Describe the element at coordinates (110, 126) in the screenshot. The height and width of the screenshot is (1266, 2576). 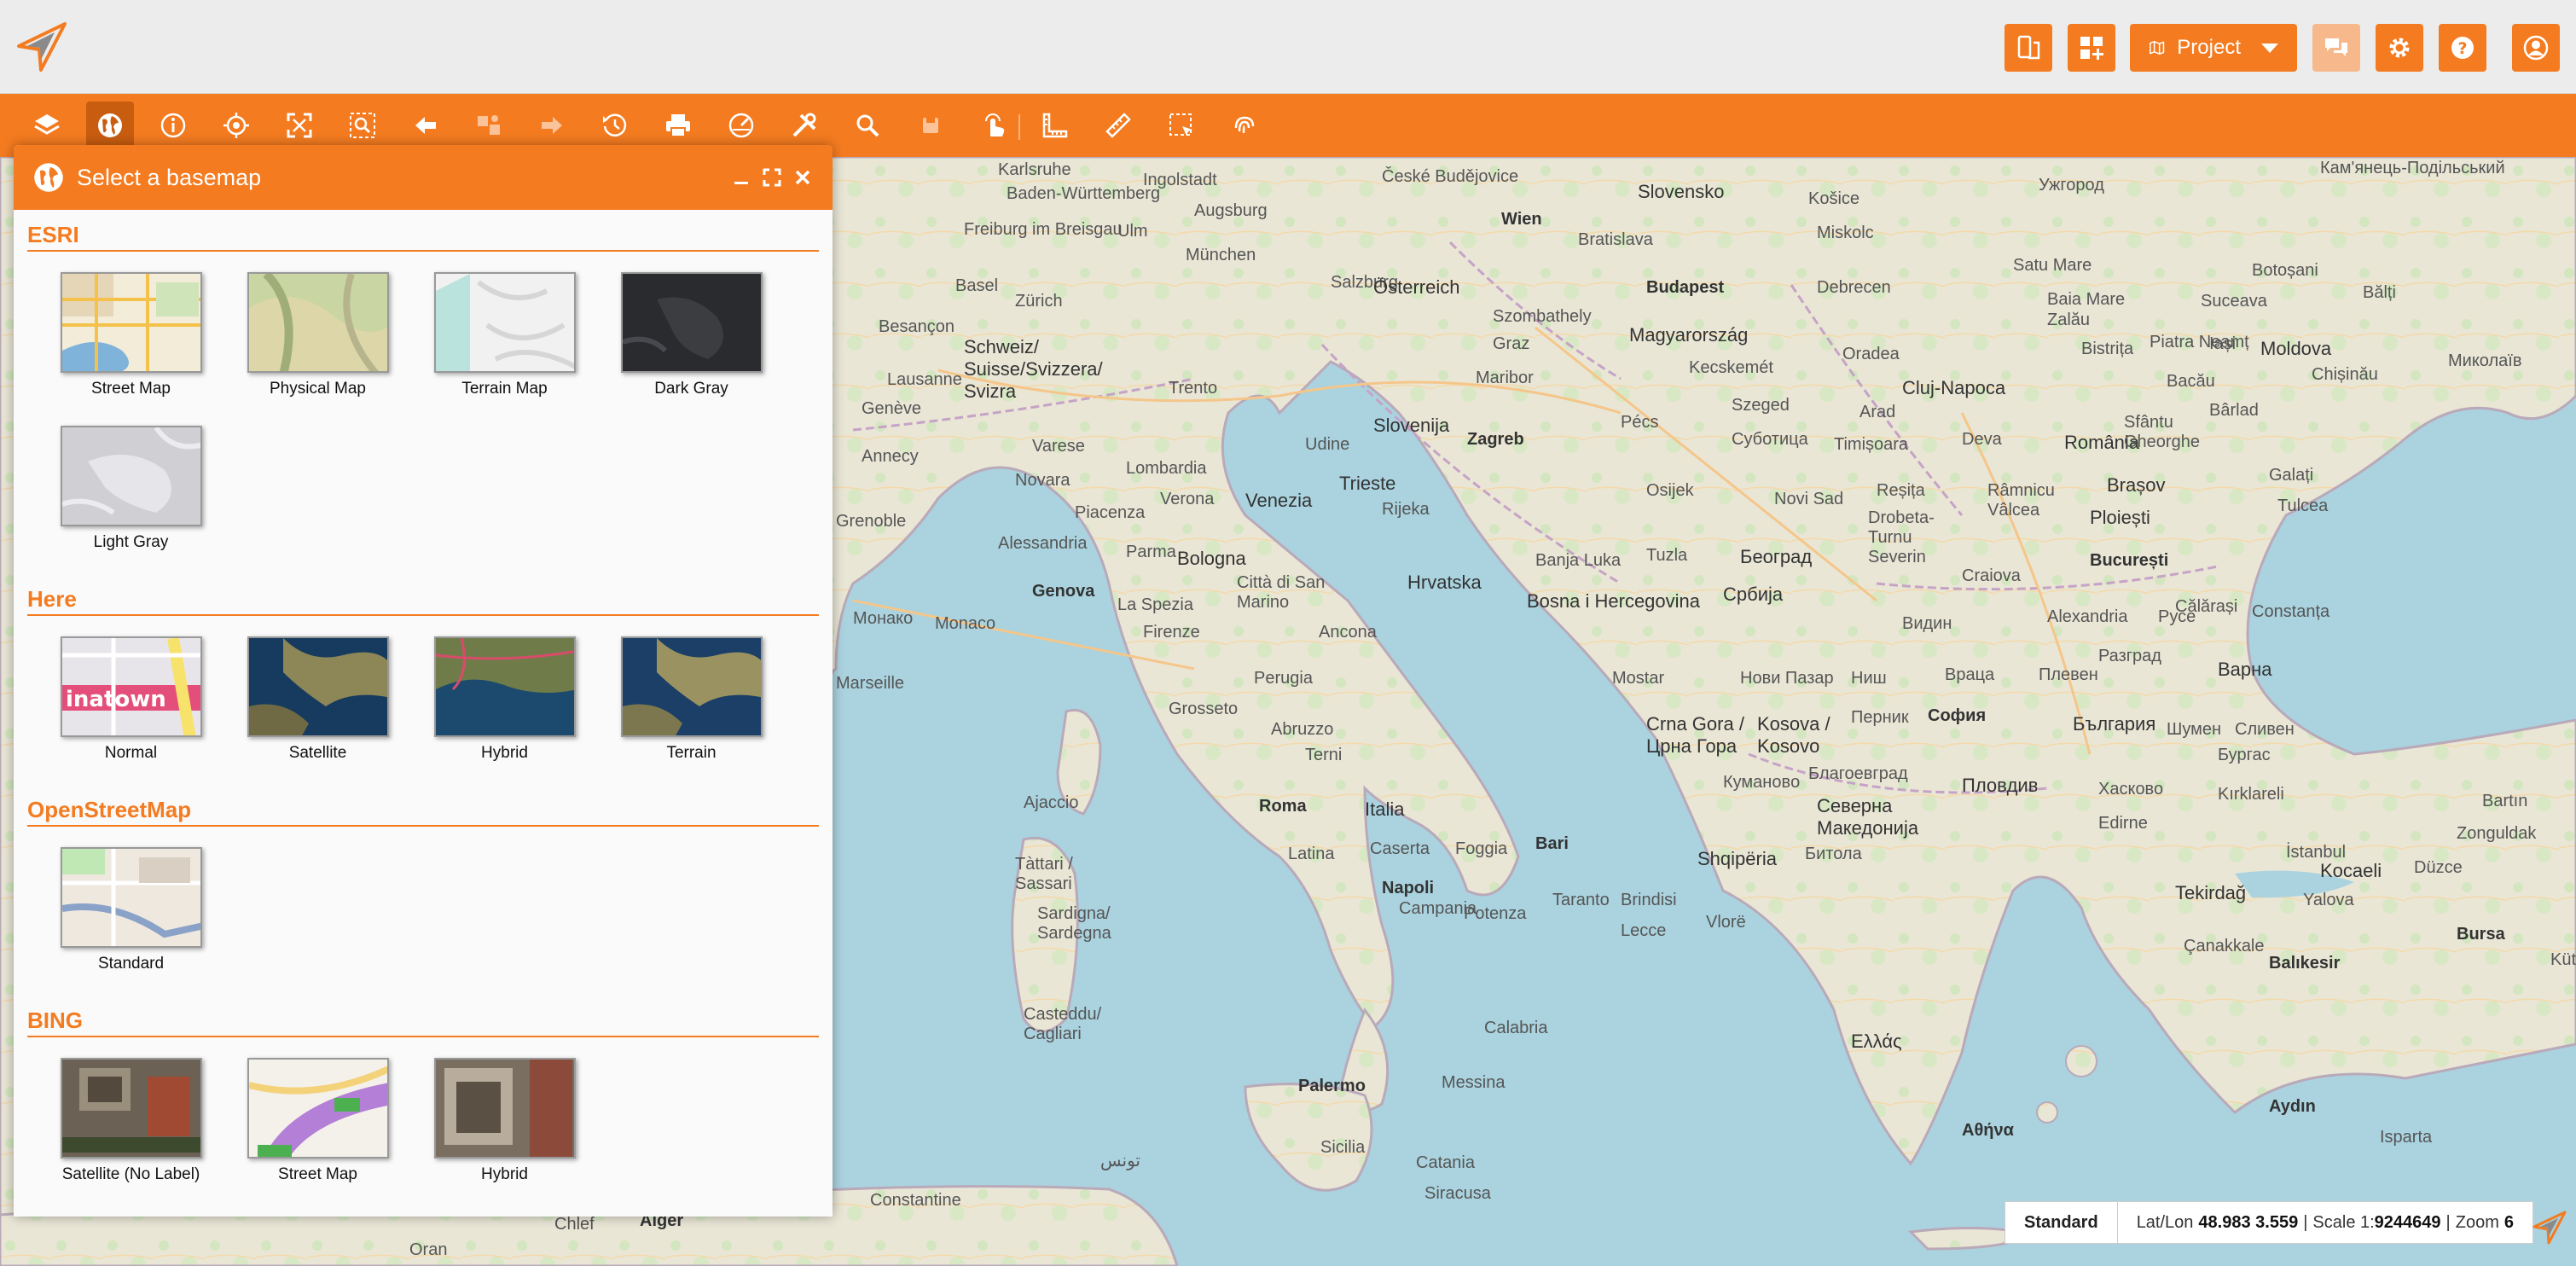
I see `basemap-tool` at that location.